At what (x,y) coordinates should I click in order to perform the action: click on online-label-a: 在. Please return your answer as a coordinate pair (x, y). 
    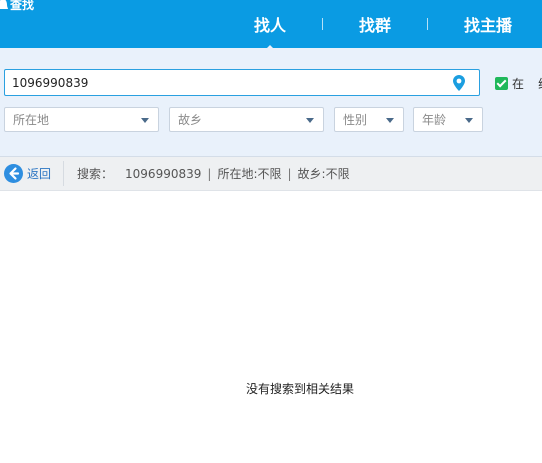
    Looking at the image, I should click on (518, 84).